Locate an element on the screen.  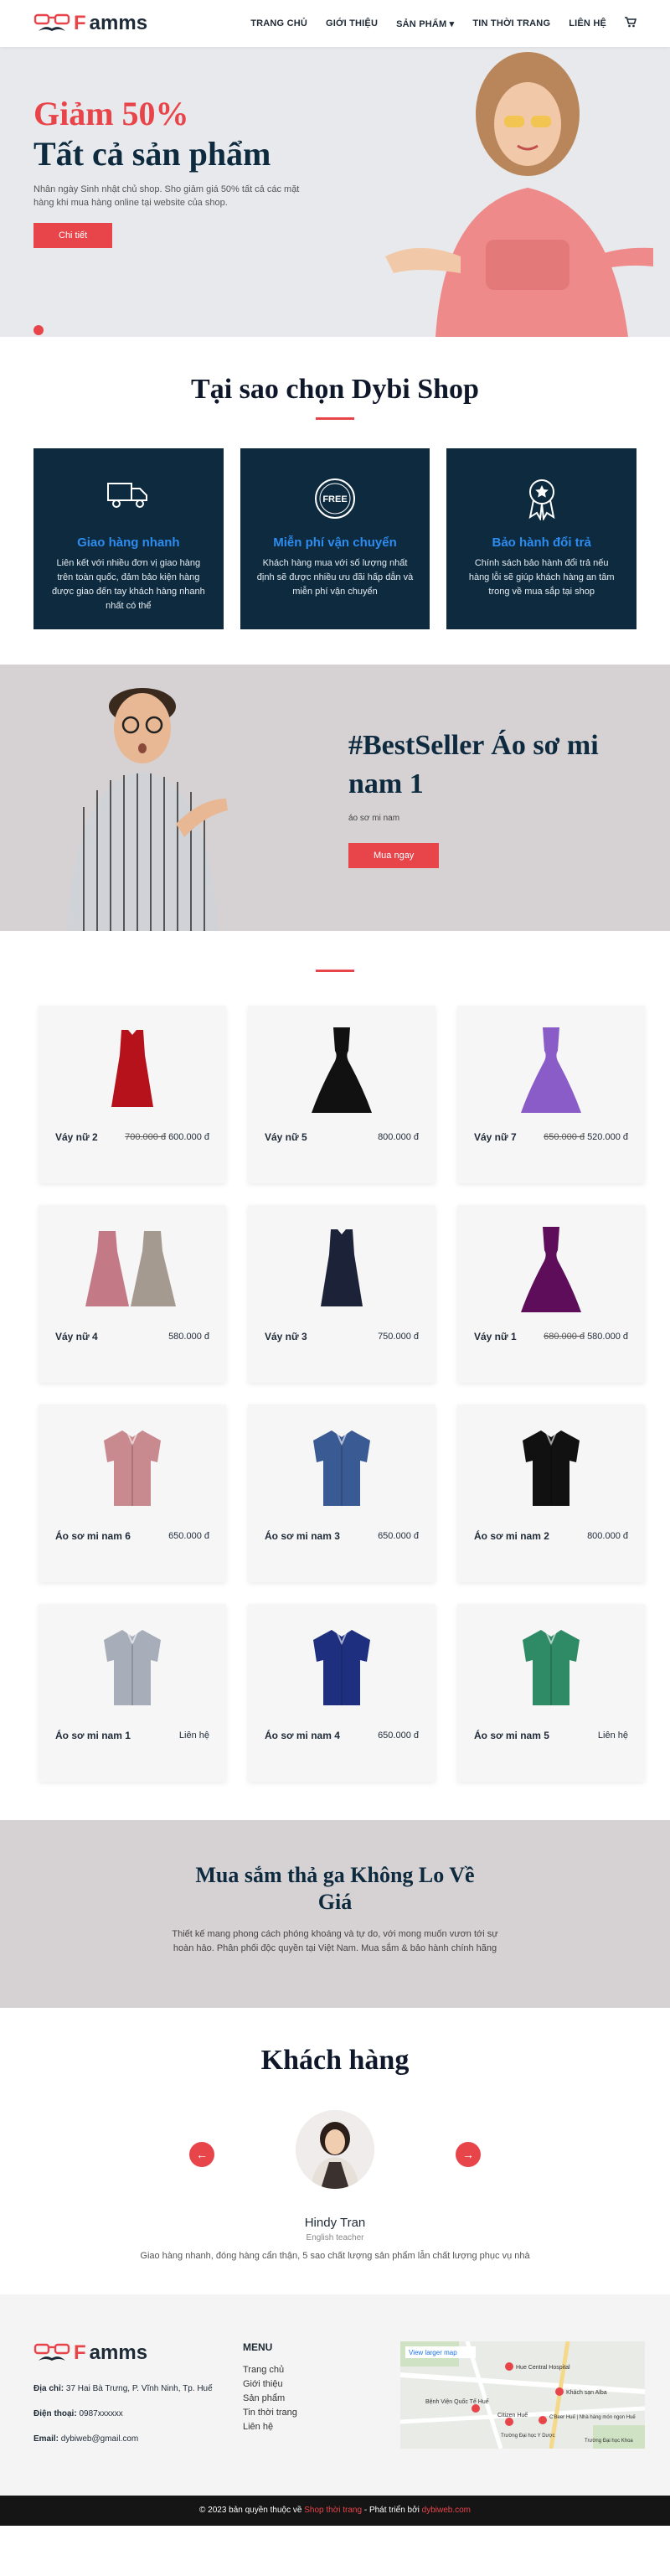
product-meta: Áo sơ mi nam 4 650.000 đ is located at coordinates (342, 1735).